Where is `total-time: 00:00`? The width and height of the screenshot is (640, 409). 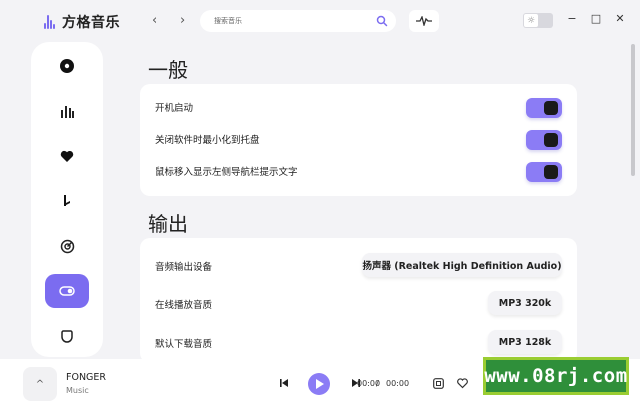 total-time: 00:00 is located at coordinates (398, 383).